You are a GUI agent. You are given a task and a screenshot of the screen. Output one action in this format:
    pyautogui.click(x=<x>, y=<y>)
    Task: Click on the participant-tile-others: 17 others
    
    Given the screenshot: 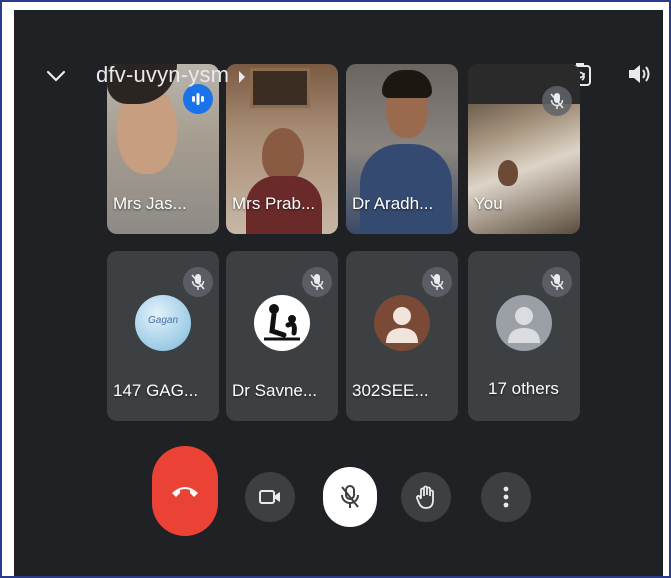 What is the action you would take?
    pyautogui.click(x=524, y=336)
    